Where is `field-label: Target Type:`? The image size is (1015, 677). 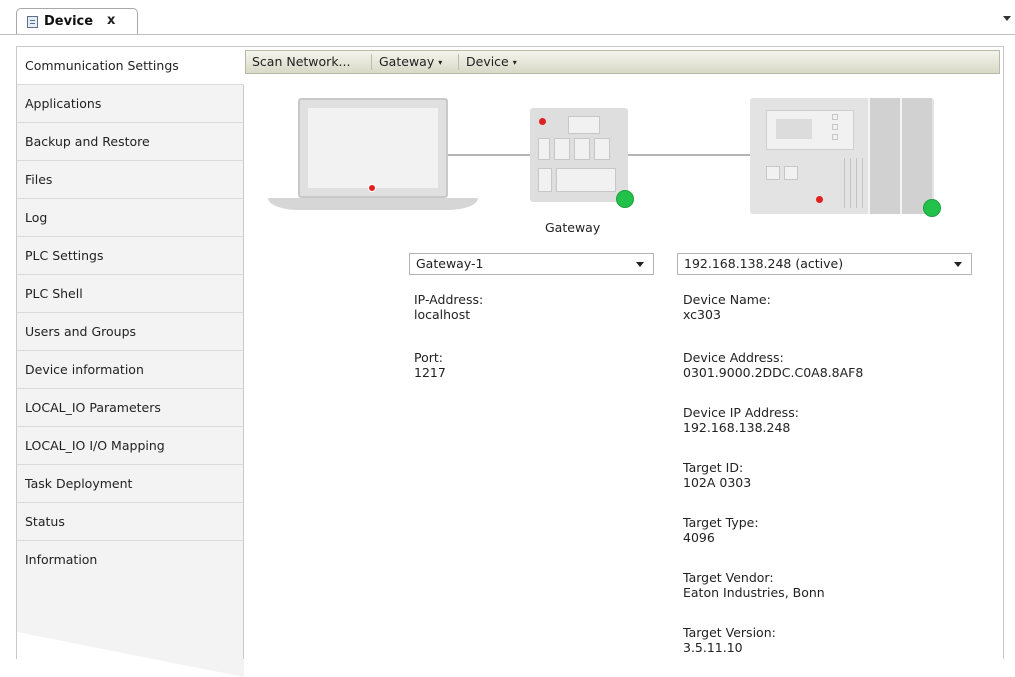
field-label: Target Type: is located at coordinates (721, 522).